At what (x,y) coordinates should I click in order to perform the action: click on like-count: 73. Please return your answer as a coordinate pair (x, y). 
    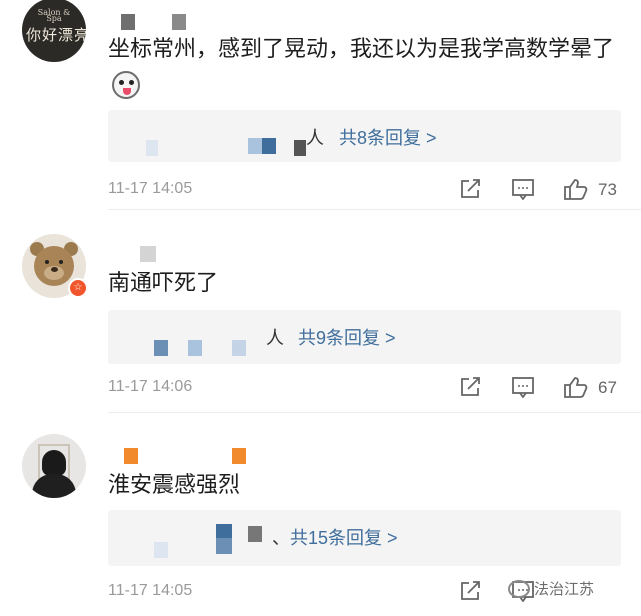
    Looking at the image, I should click on (607, 189).